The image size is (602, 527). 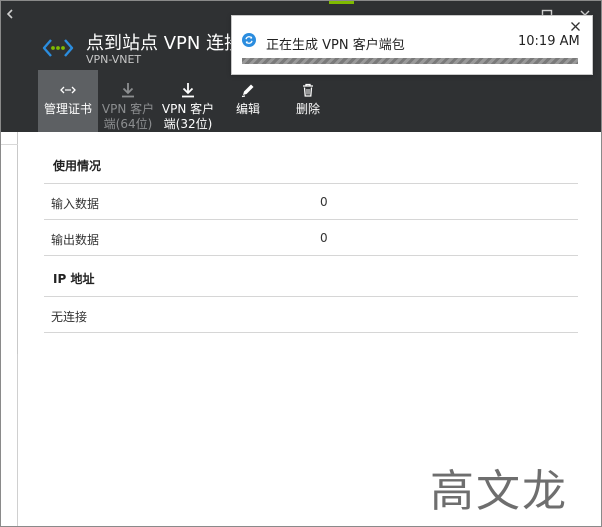 What do you see at coordinates (412, 45) in the screenshot?
I see `notification-toast: 正在生成 VPN 客户端包 10:19 AM` at bounding box center [412, 45].